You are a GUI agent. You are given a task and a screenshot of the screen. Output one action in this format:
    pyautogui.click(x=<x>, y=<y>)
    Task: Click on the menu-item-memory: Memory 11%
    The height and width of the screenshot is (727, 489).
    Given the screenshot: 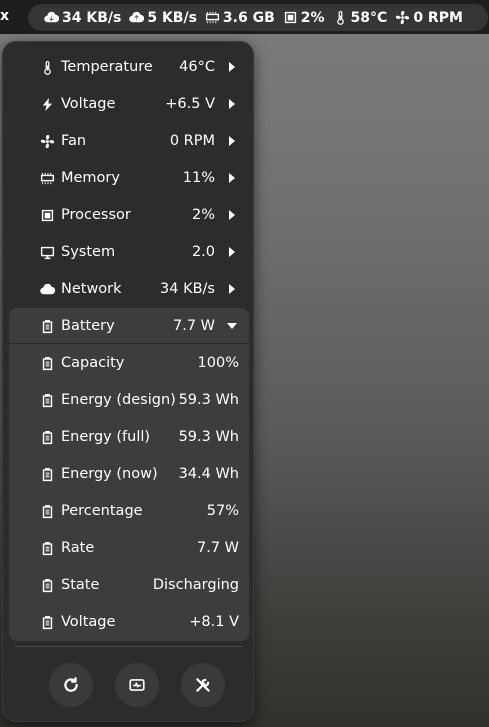 What is the action you would take?
    pyautogui.click(x=129, y=178)
    